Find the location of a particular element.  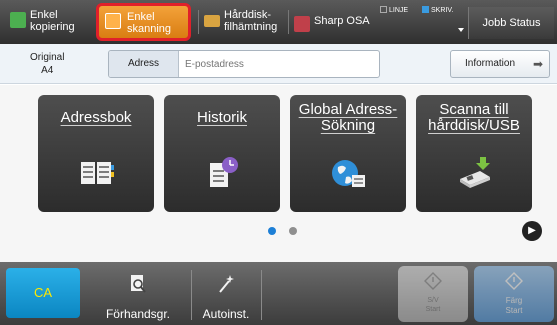

tab-simple-copy: Enkel kopiering is located at coordinates (49, 22).